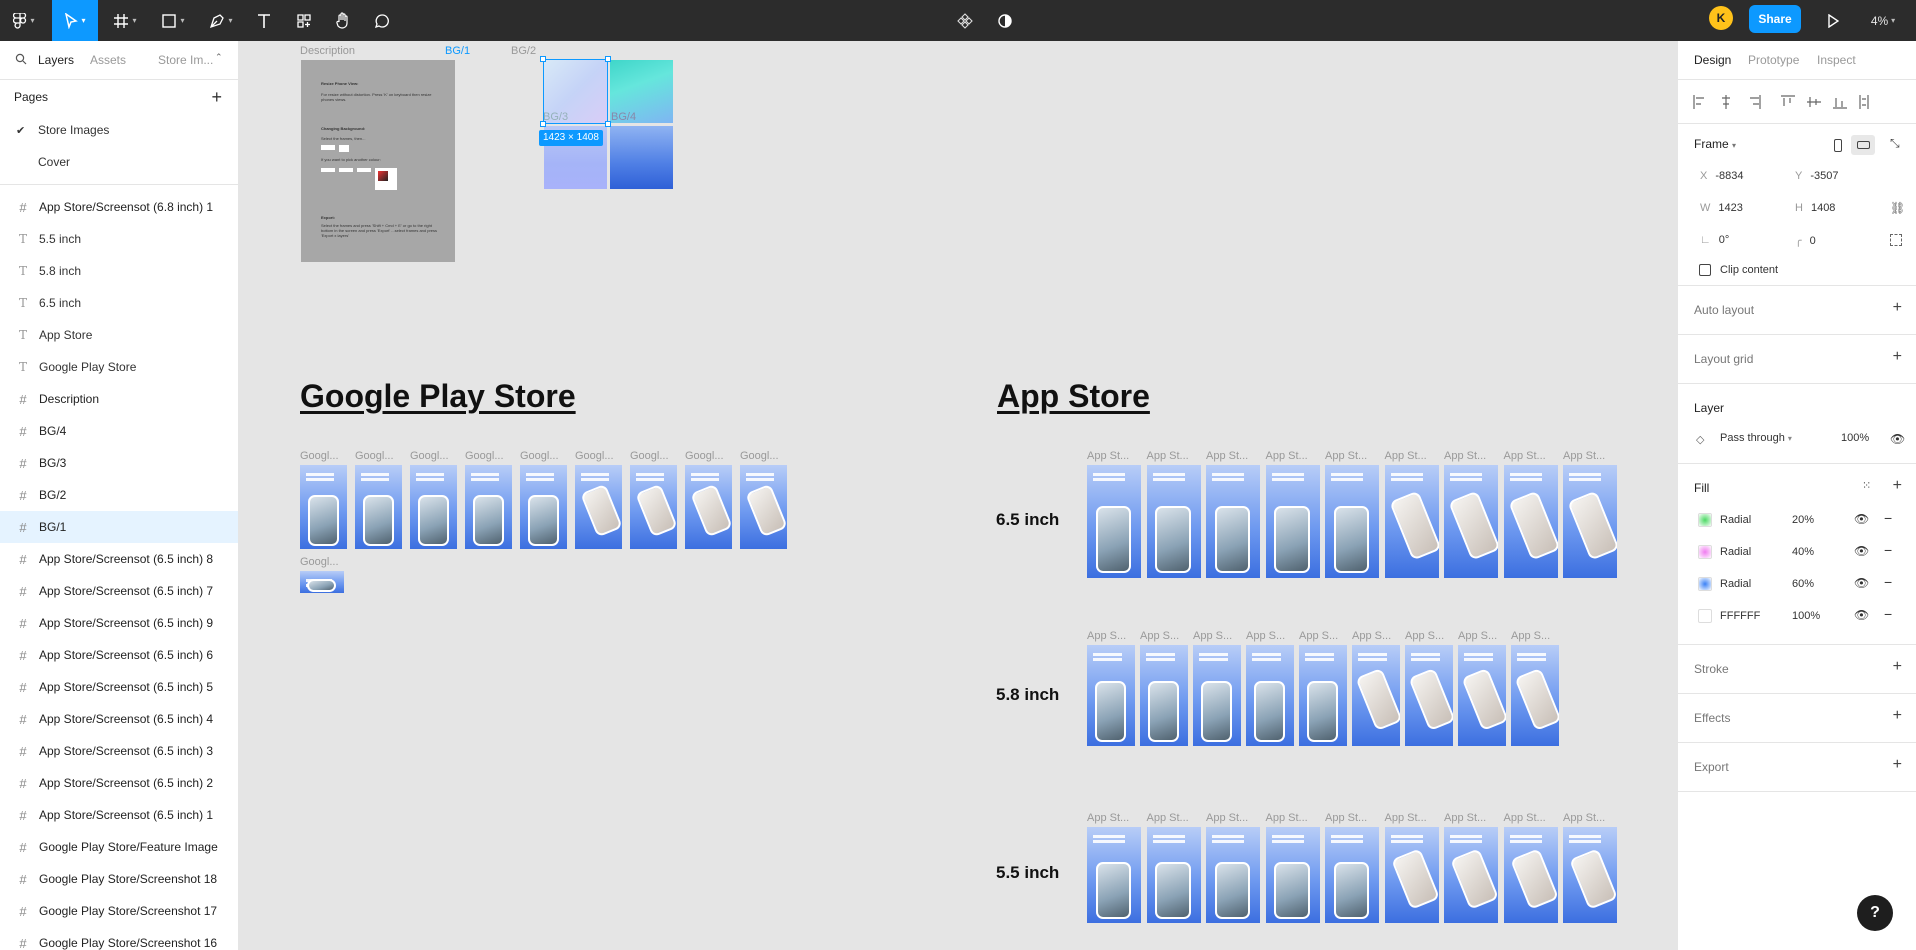 This screenshot has width=1916, height=950. What do you see at coordinates (119, 815) in the screenshot?
I see `layer-item: # App Store/Screensot (6.5 inch) 1` at bounding box center [119, 815].